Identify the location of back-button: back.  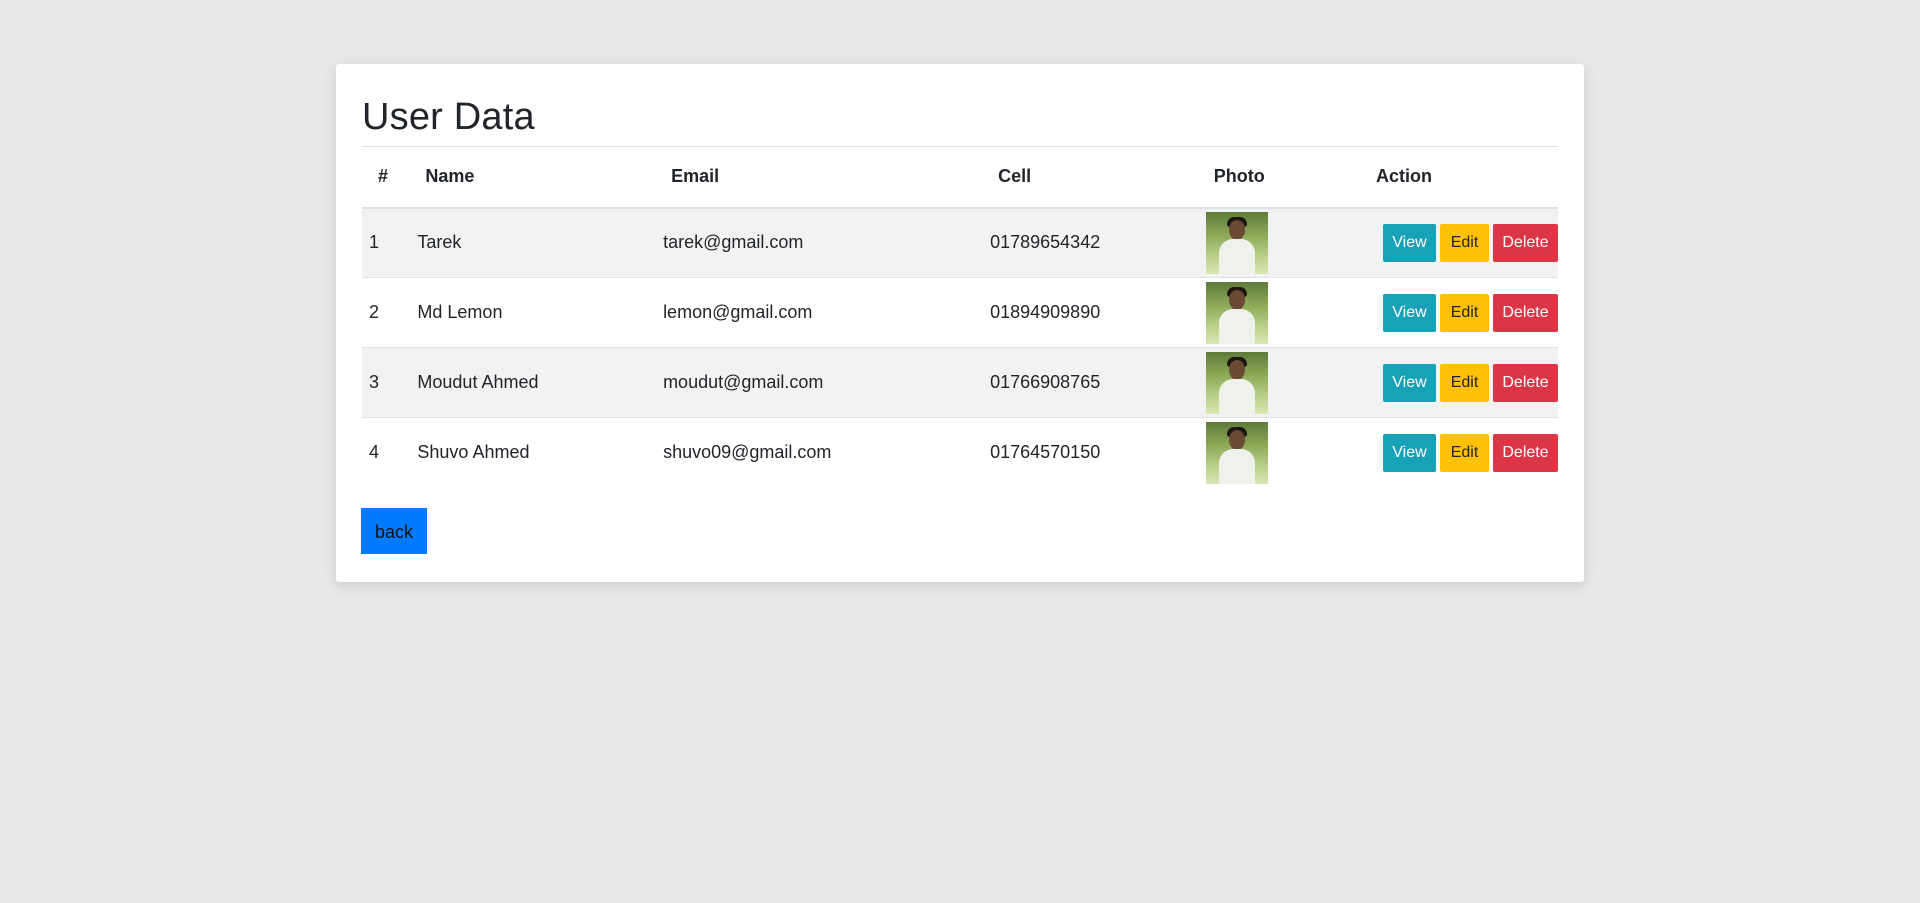
(394, 531).